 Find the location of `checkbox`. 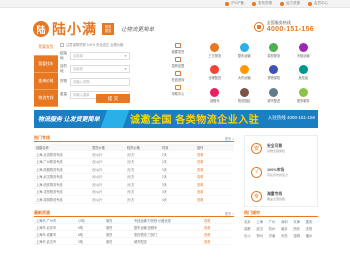

checkbox is located at coordinates (62, 44).